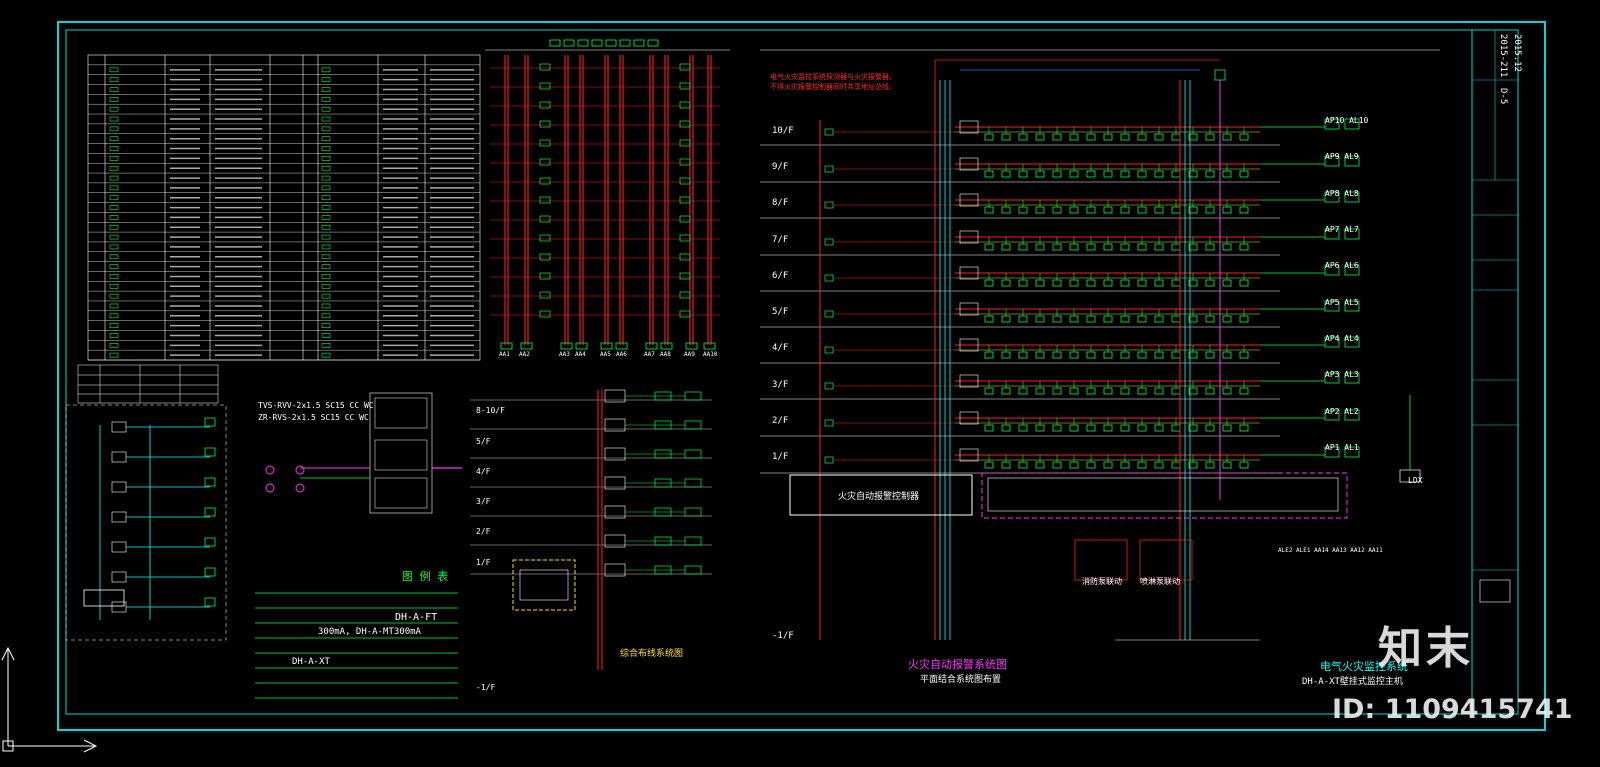 Image resolution: width=1600 pixels, height=767 pixels. I want to click on legend-title: 图 例 表, so click(425, 576).